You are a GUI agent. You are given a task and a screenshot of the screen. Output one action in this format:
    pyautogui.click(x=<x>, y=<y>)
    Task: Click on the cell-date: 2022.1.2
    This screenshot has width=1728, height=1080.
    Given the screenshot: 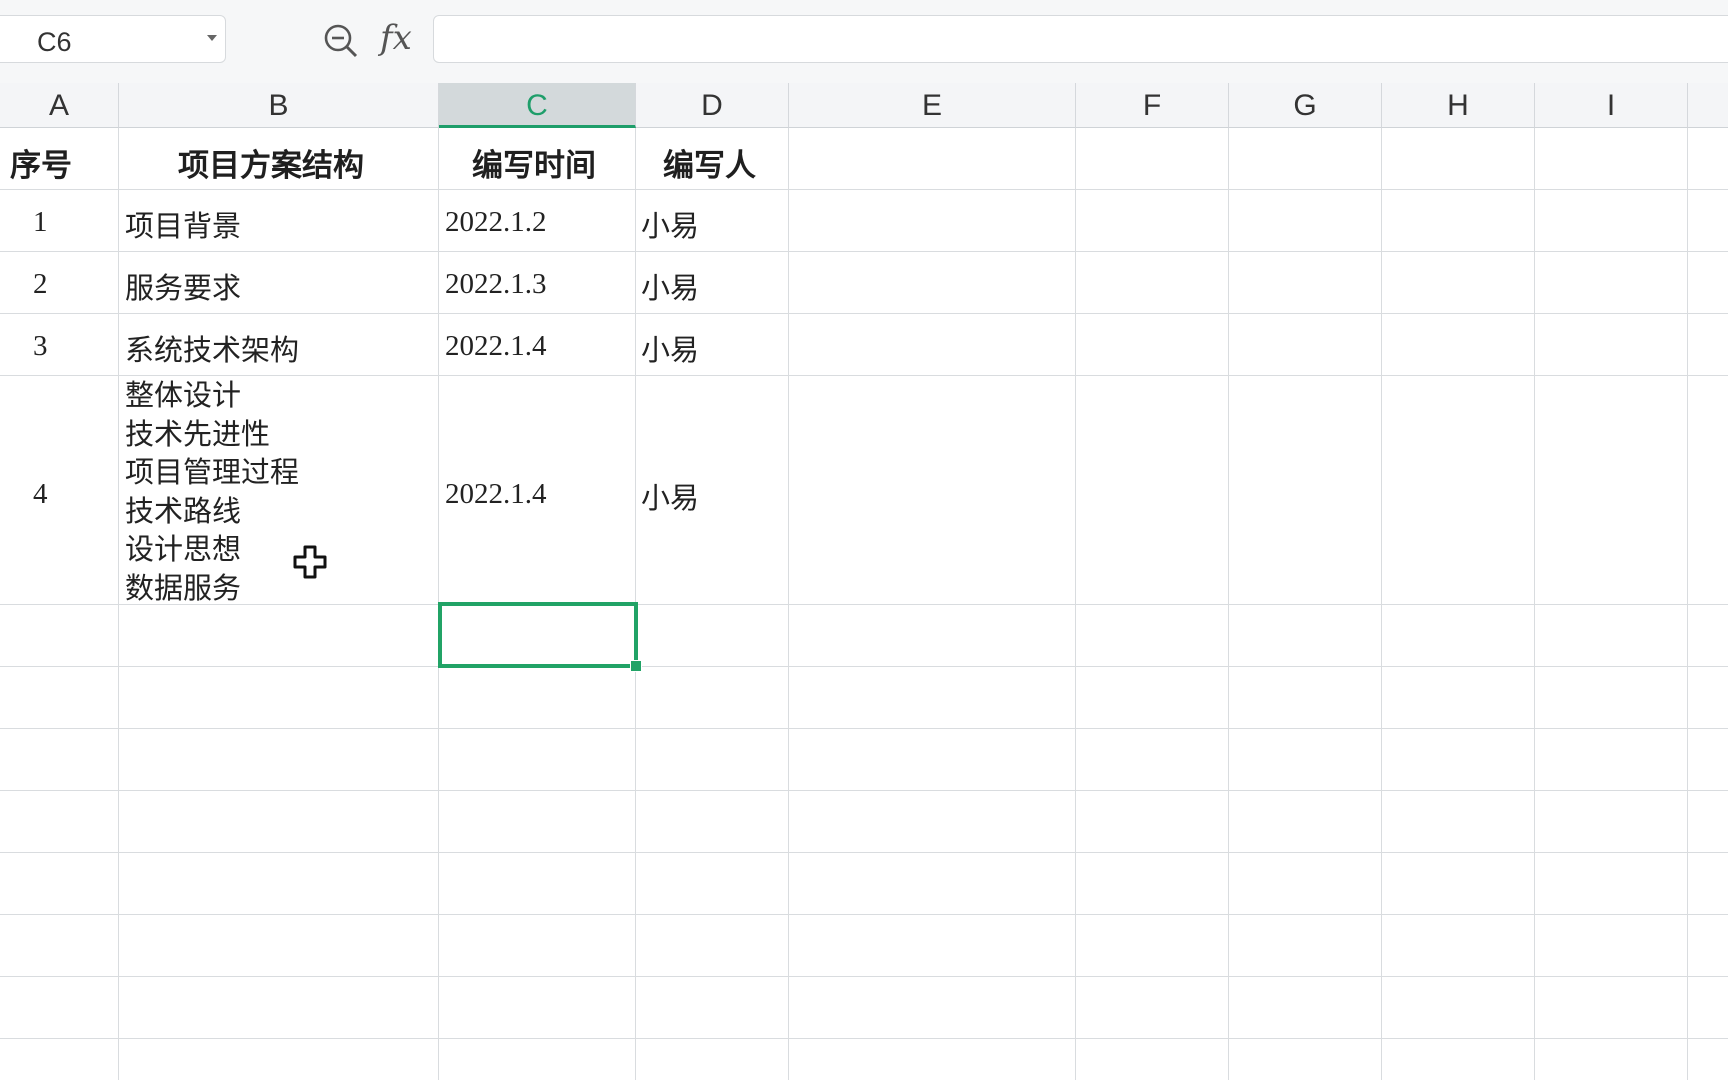 What is the action you would take?
    pyautogui.click(x=496, y=222)
    